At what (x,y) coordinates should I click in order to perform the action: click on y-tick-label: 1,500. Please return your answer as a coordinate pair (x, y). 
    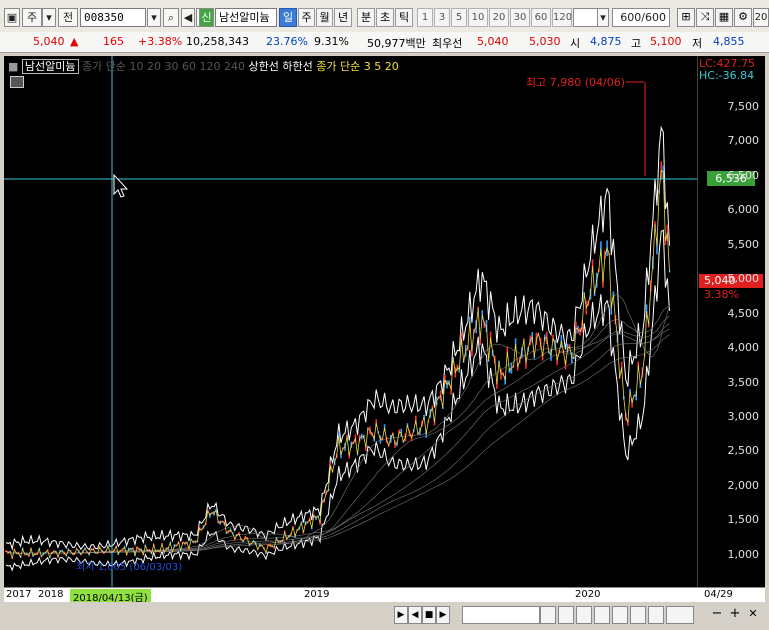
    Looking at the image, I should click on (743, 520).